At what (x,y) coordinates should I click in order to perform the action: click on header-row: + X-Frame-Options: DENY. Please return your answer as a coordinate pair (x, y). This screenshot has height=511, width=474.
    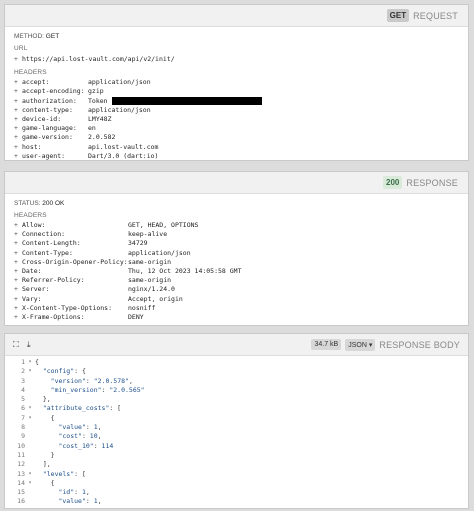
    Looking at the image, I should click on (236, 317).